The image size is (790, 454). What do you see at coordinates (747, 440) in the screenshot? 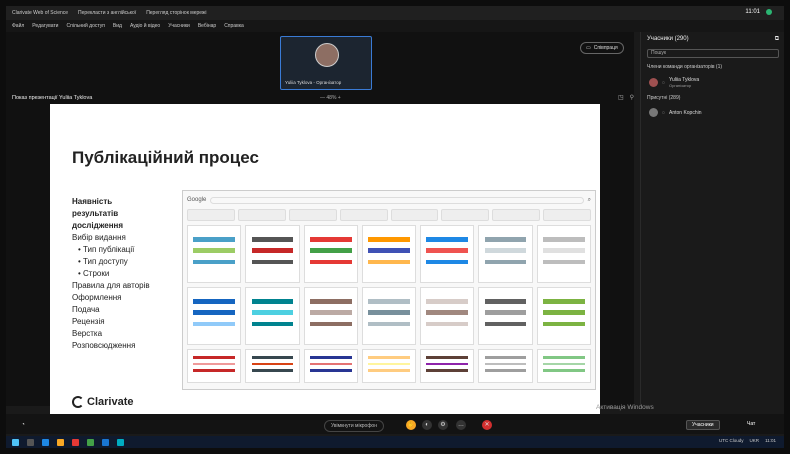
I see `system-tray: UTC Cloudy UKR 11:01` at bounding box center [747, 440].